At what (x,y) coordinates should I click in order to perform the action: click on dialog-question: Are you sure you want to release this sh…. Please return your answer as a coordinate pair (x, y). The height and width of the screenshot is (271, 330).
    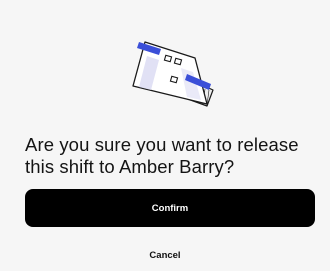
    Looking at the image, I should click on (162, 155).